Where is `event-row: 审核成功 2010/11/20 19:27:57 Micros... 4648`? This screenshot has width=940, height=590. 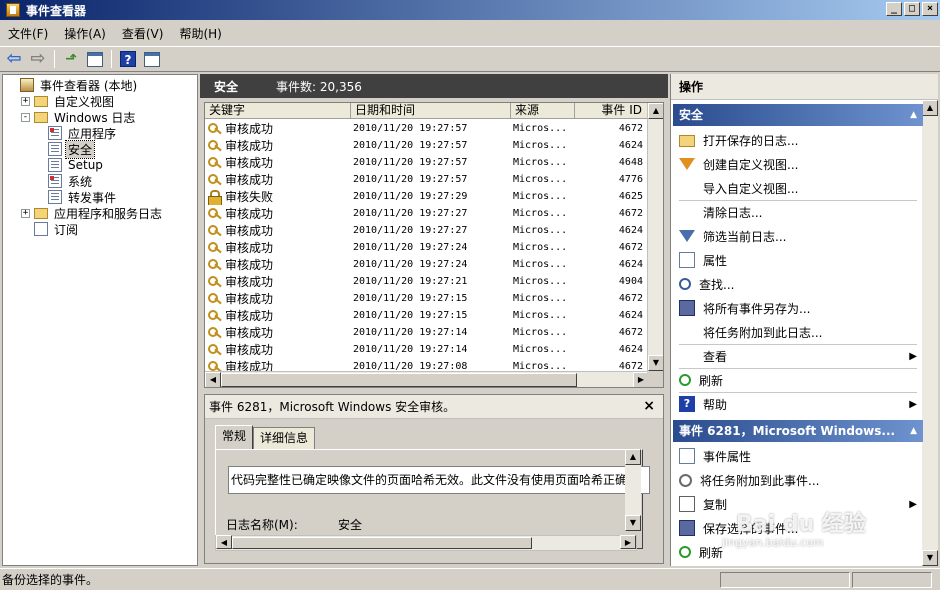
event-row: 审核成功 2010/11/20 19:27:57 Micros... 4648 is located at coordinates (427, 162).